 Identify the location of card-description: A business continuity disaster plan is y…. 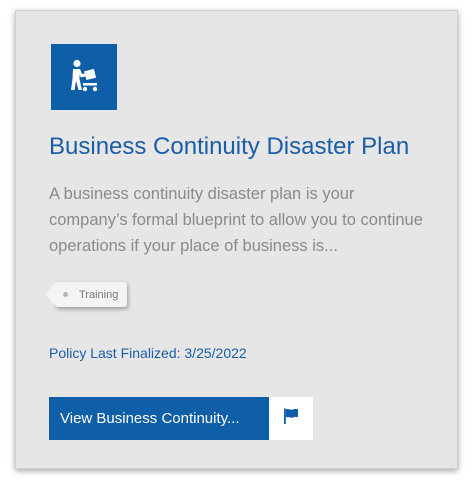
(236, 220).